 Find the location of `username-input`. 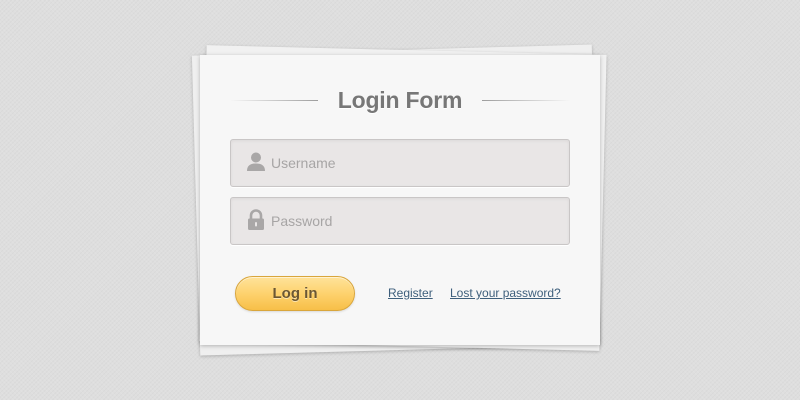

username-input is located at coordinates (416, 163).